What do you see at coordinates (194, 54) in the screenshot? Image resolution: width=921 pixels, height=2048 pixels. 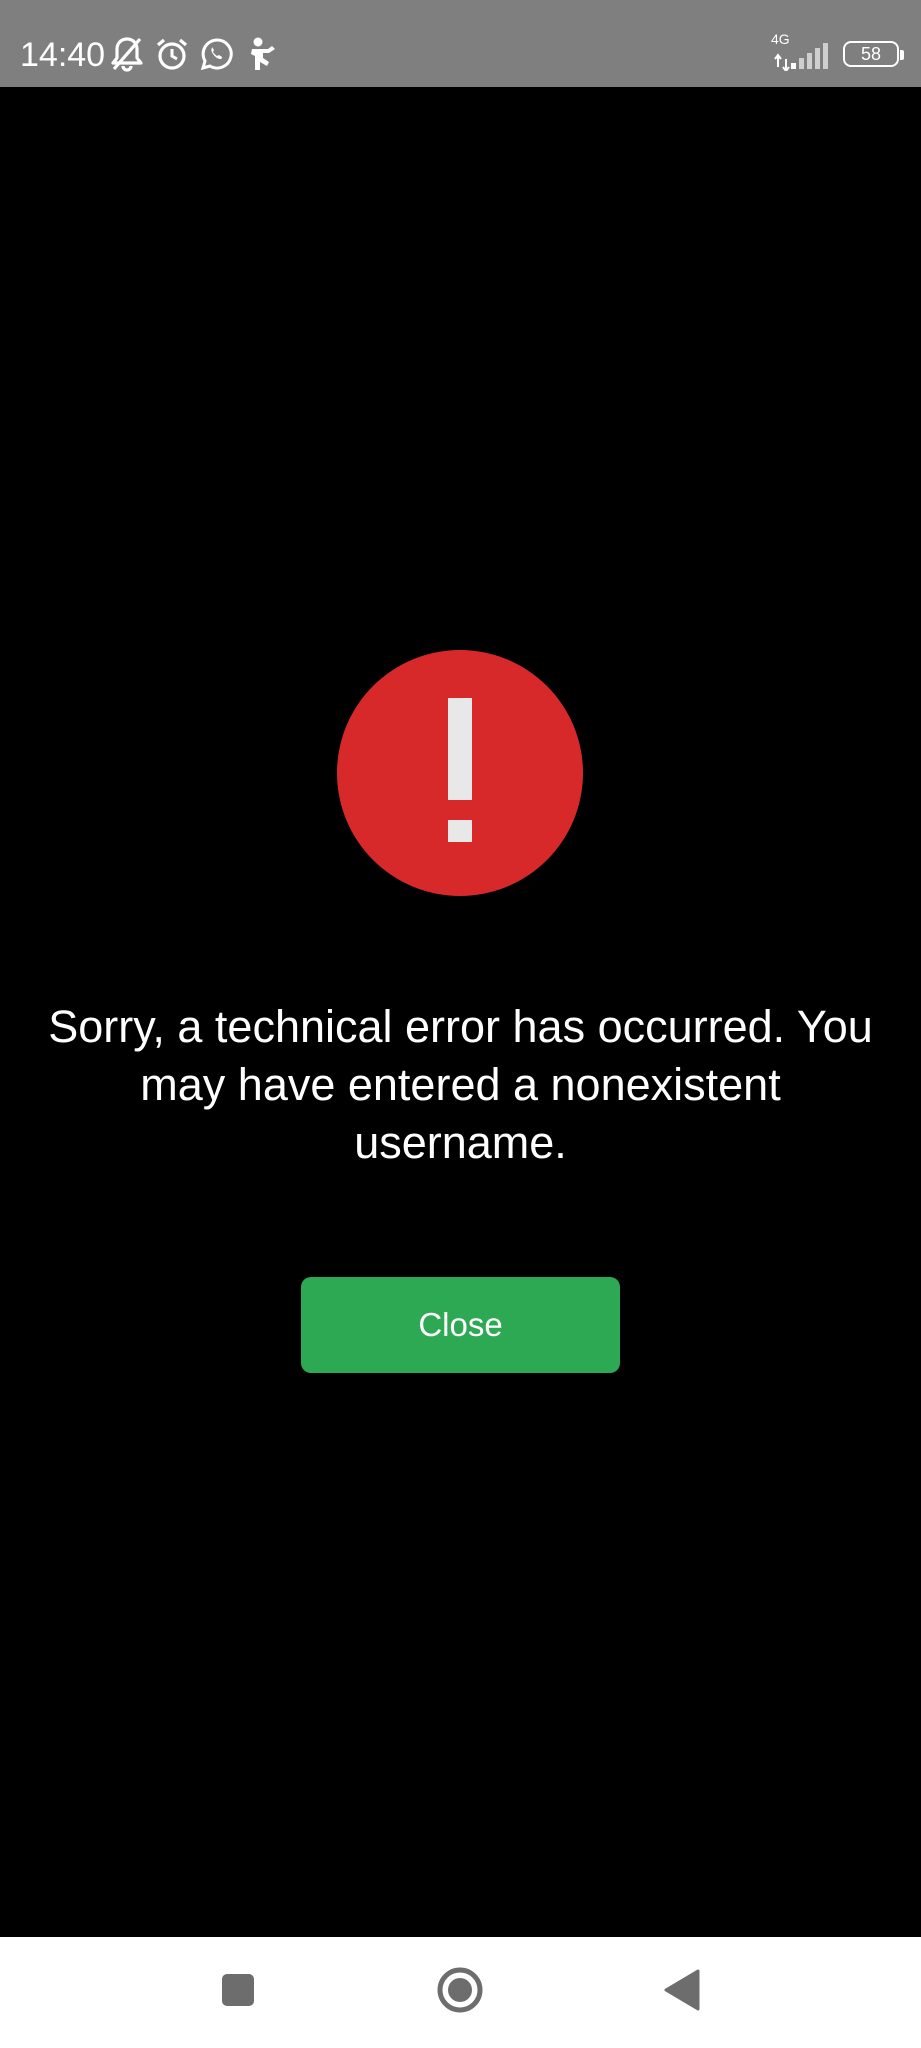 I see `status-icons-left` at bounding box center [194, 54].